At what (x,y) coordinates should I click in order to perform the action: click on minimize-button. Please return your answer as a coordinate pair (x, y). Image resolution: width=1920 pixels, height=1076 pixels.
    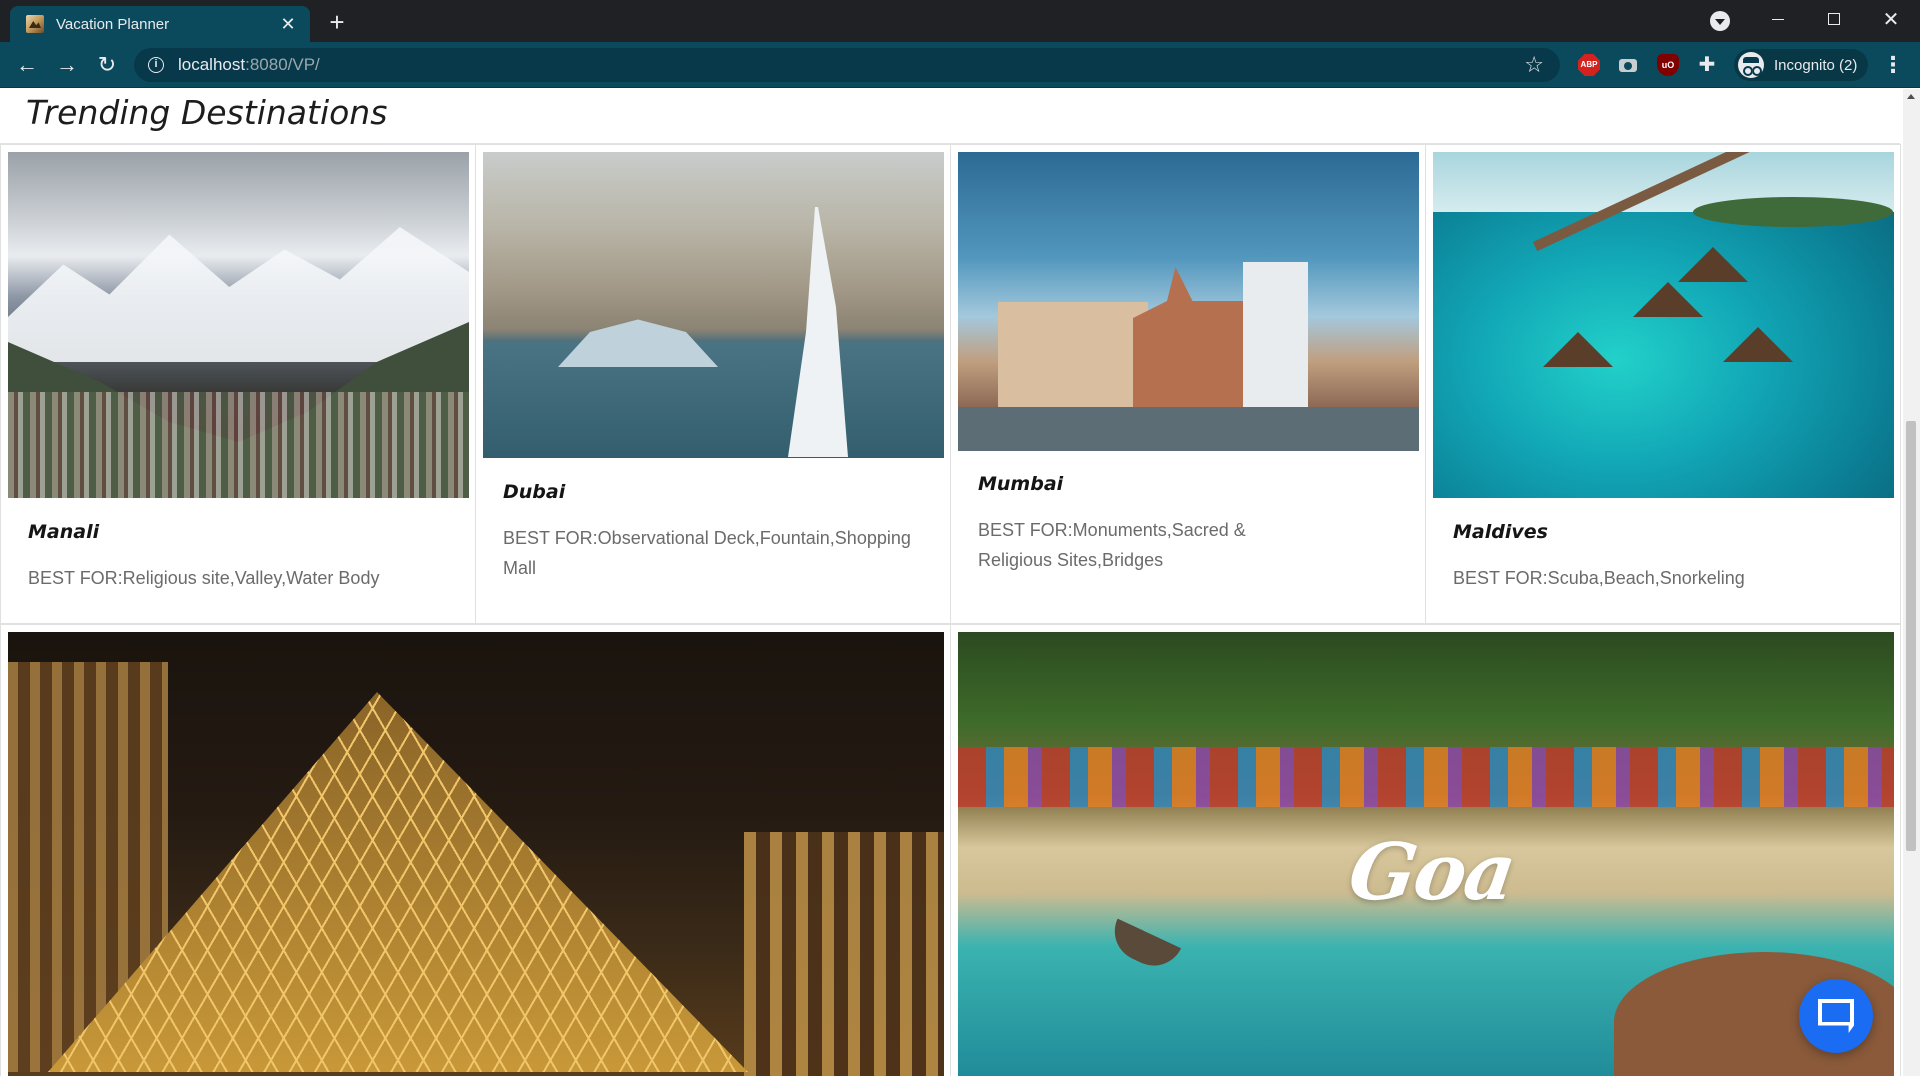
    Looking at the image, I should click on (1778, 20).